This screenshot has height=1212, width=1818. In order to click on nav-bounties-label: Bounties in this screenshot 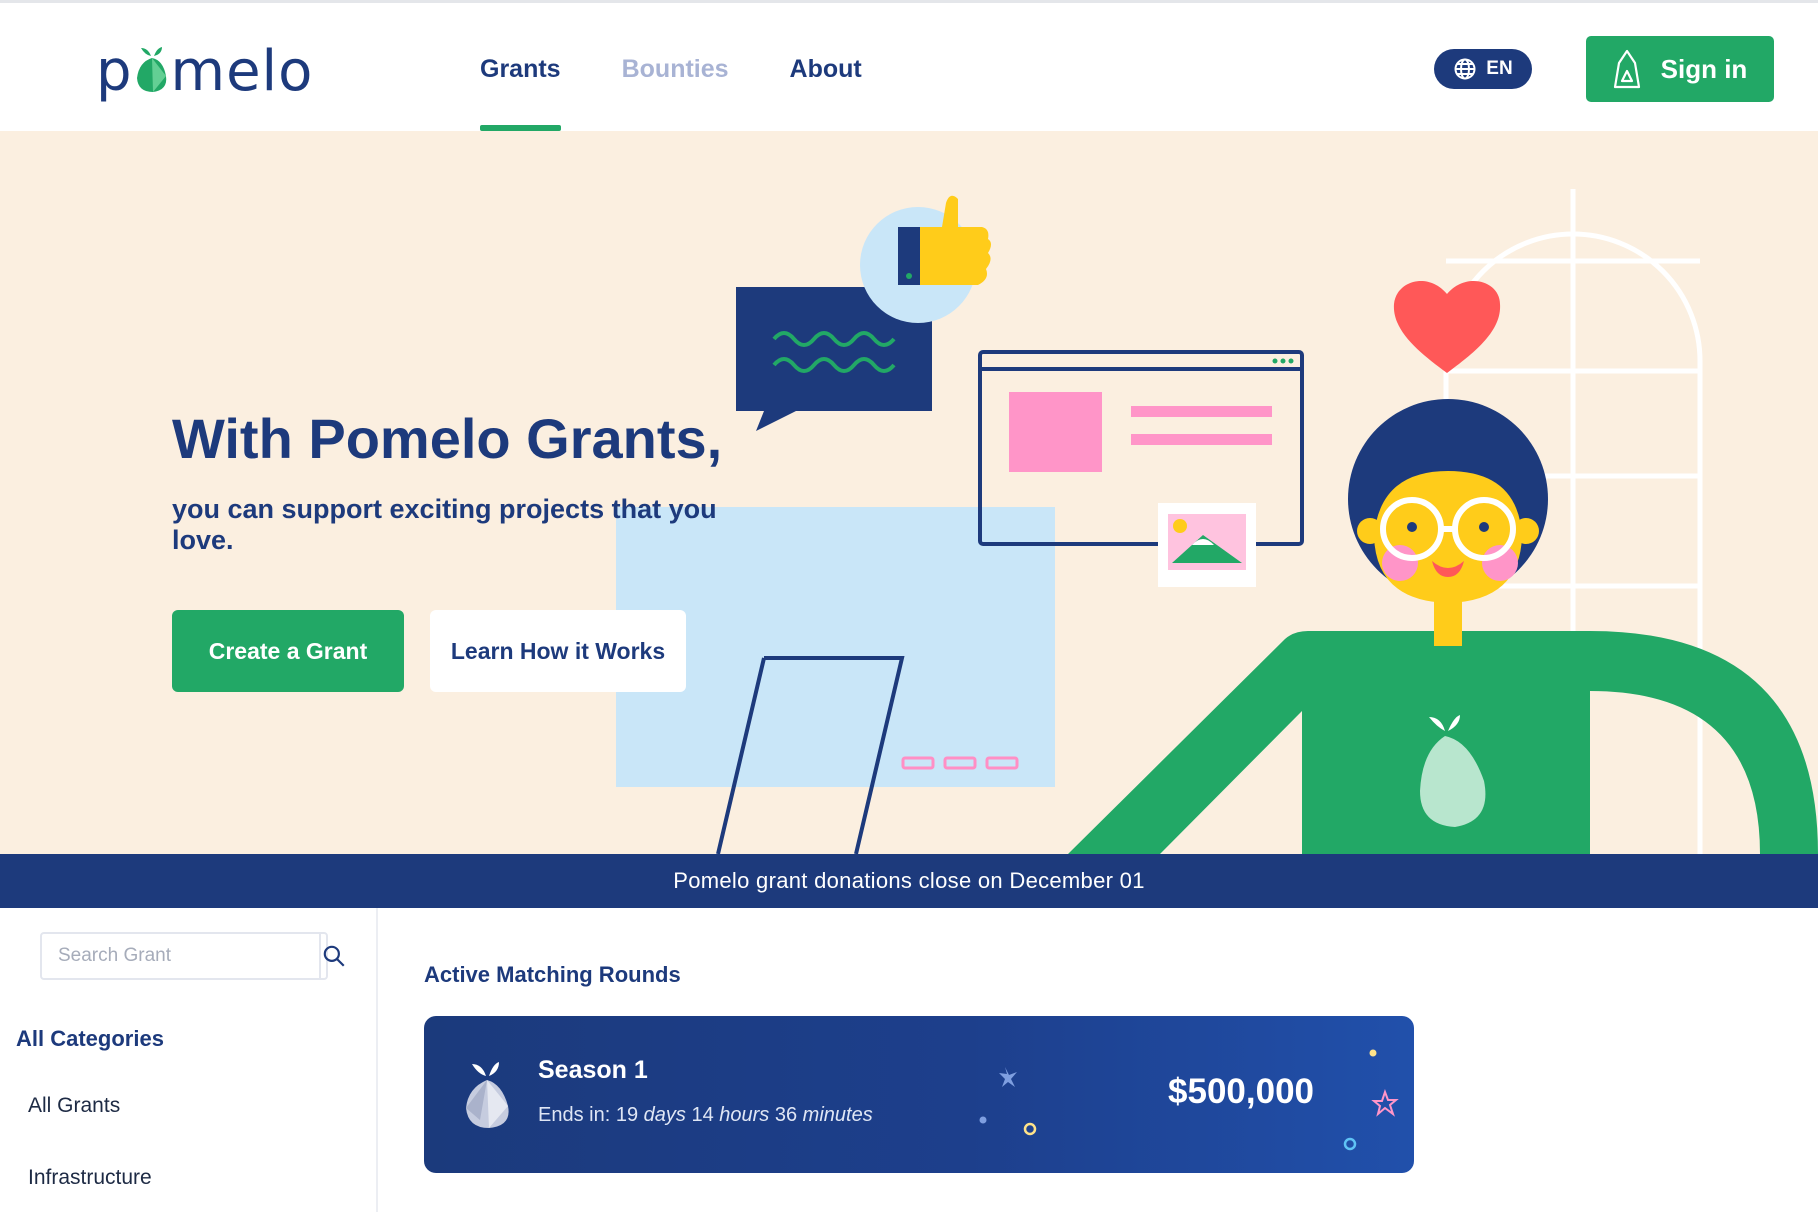, I will do `click(675, 69)`.